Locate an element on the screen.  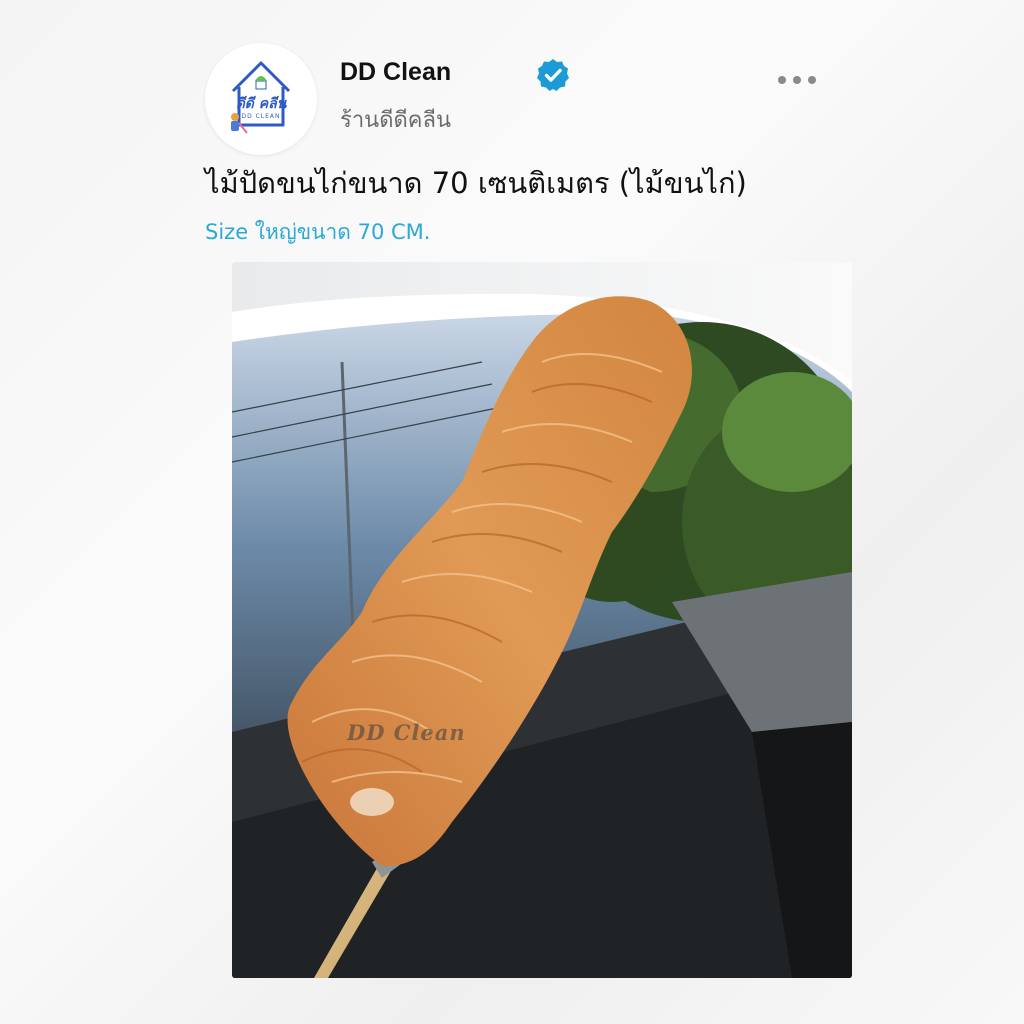
more-options-icon is located at coordinates (801, 80).